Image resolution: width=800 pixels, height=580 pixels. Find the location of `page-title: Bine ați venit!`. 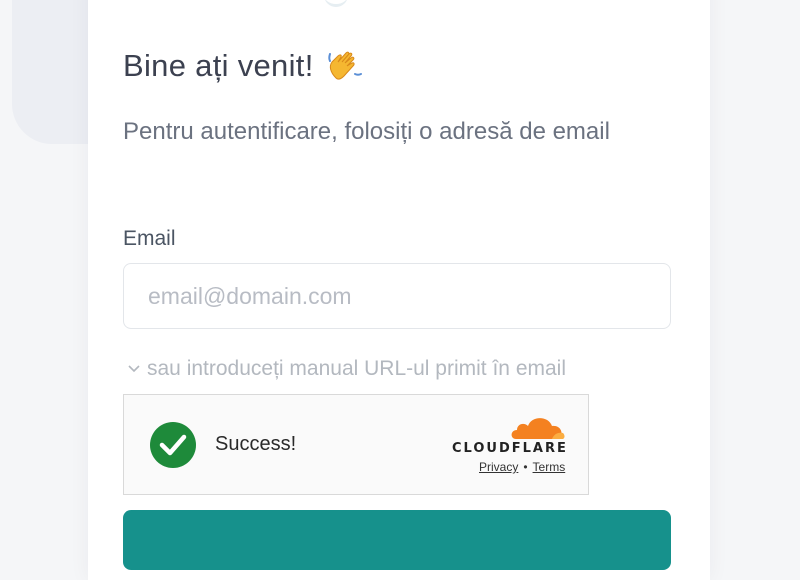

page-title: Bine ați venit! is located at coordinates (243, 66).